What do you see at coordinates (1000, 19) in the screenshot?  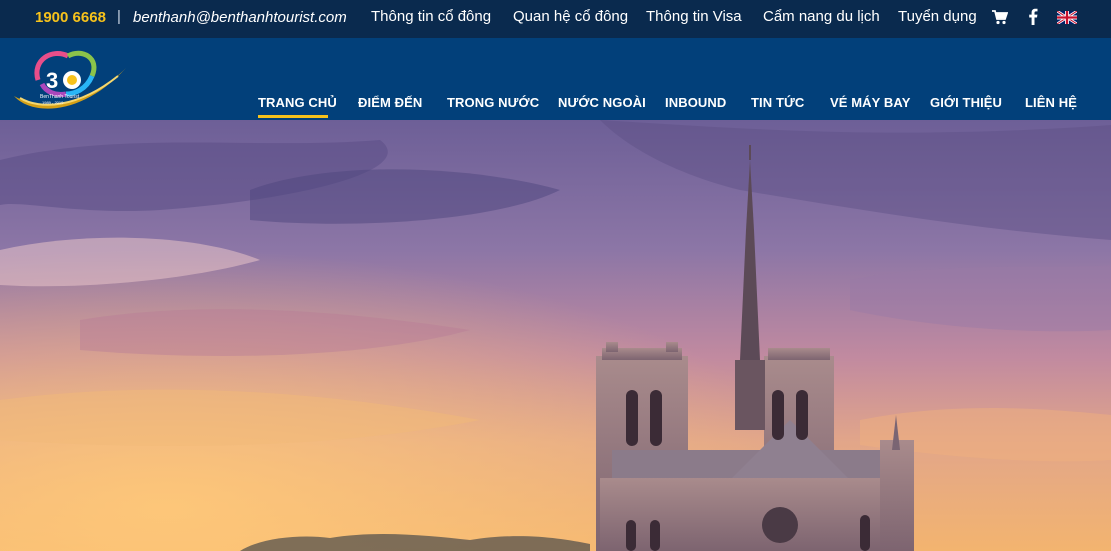 I see `cart-icon` at bounding box center [1000, 19].